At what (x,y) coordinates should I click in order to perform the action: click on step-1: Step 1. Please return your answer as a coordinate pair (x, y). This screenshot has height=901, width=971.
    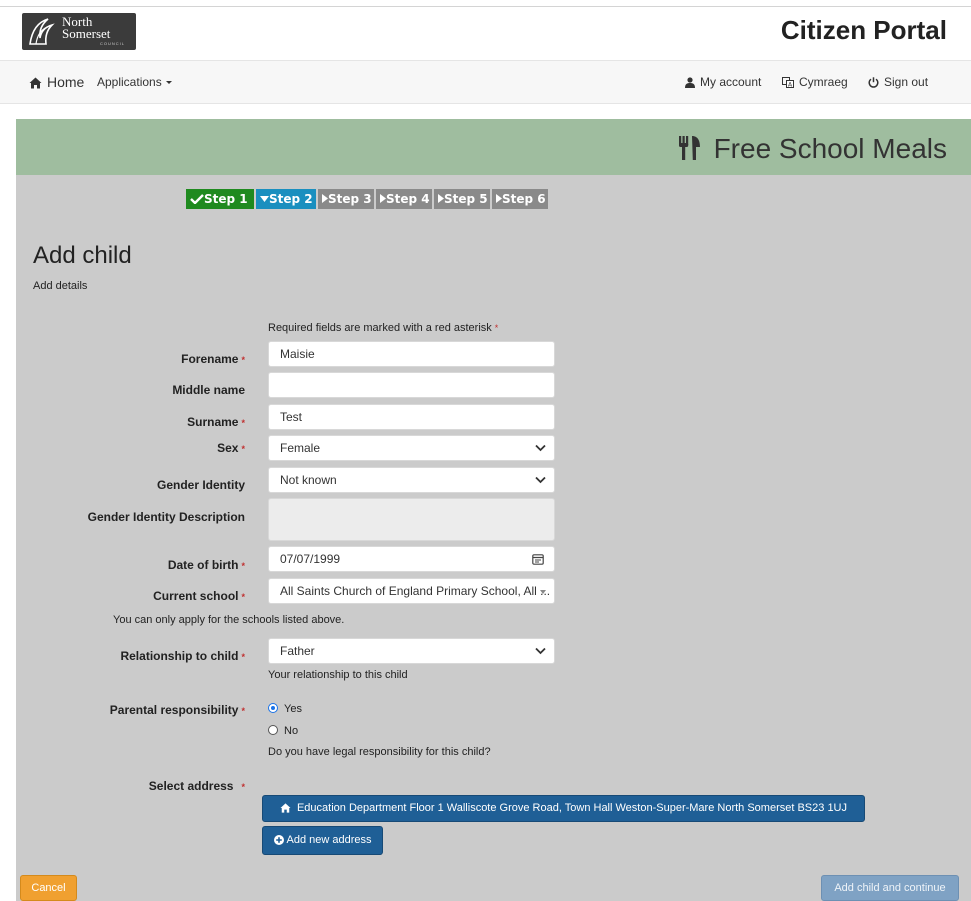
    Looking at the image, I should click on (220, 199).